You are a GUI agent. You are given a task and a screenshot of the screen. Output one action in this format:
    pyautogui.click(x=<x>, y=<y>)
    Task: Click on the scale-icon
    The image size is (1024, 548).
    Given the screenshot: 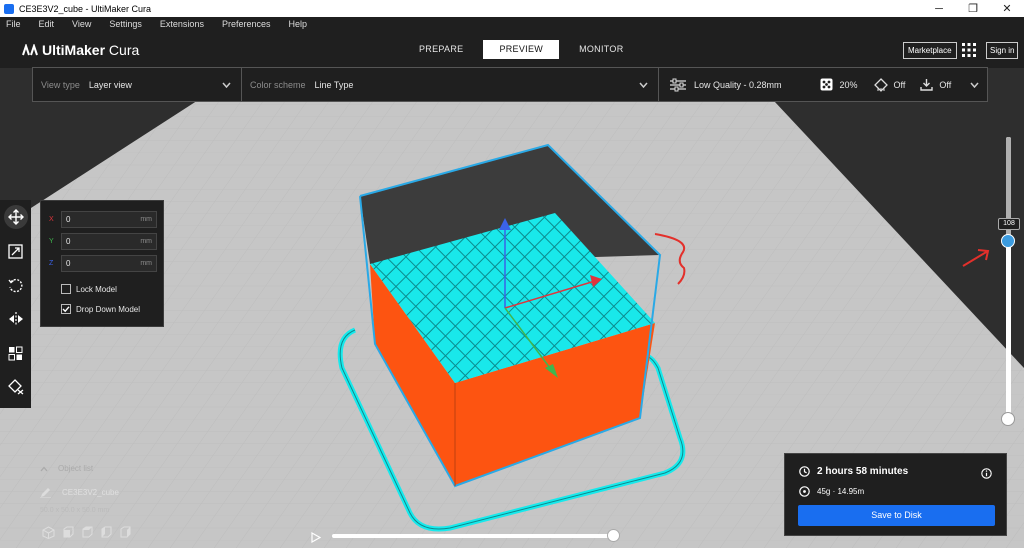 What is the action you would take?
    pyautogui.click(x=15, y=251)
    